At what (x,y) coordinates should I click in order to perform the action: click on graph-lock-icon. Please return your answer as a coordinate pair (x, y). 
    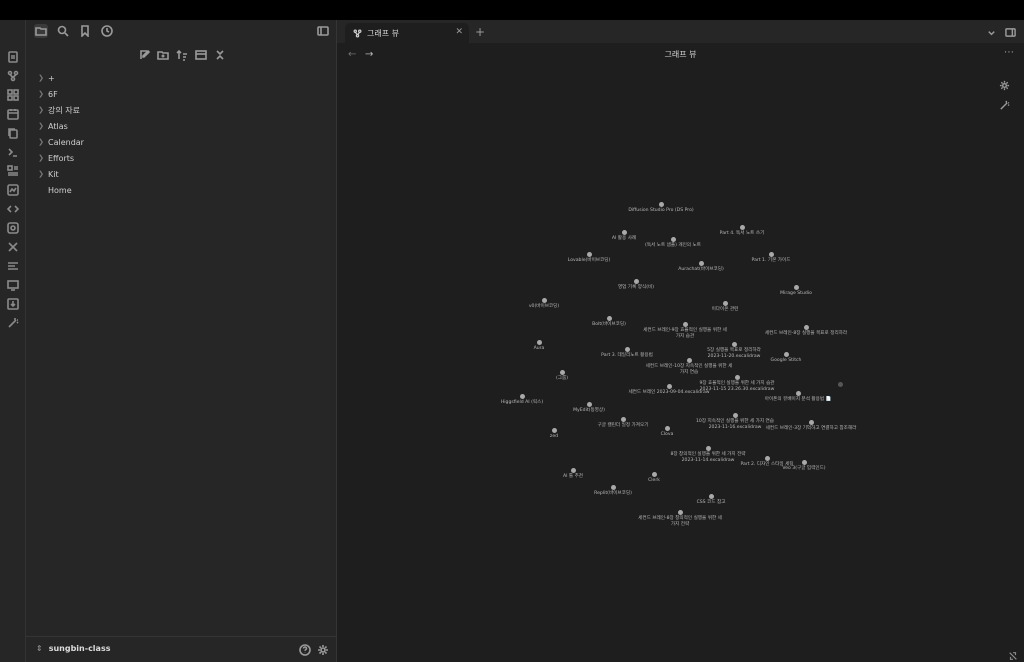
    Looking at the image, I should click on (1013, 653).